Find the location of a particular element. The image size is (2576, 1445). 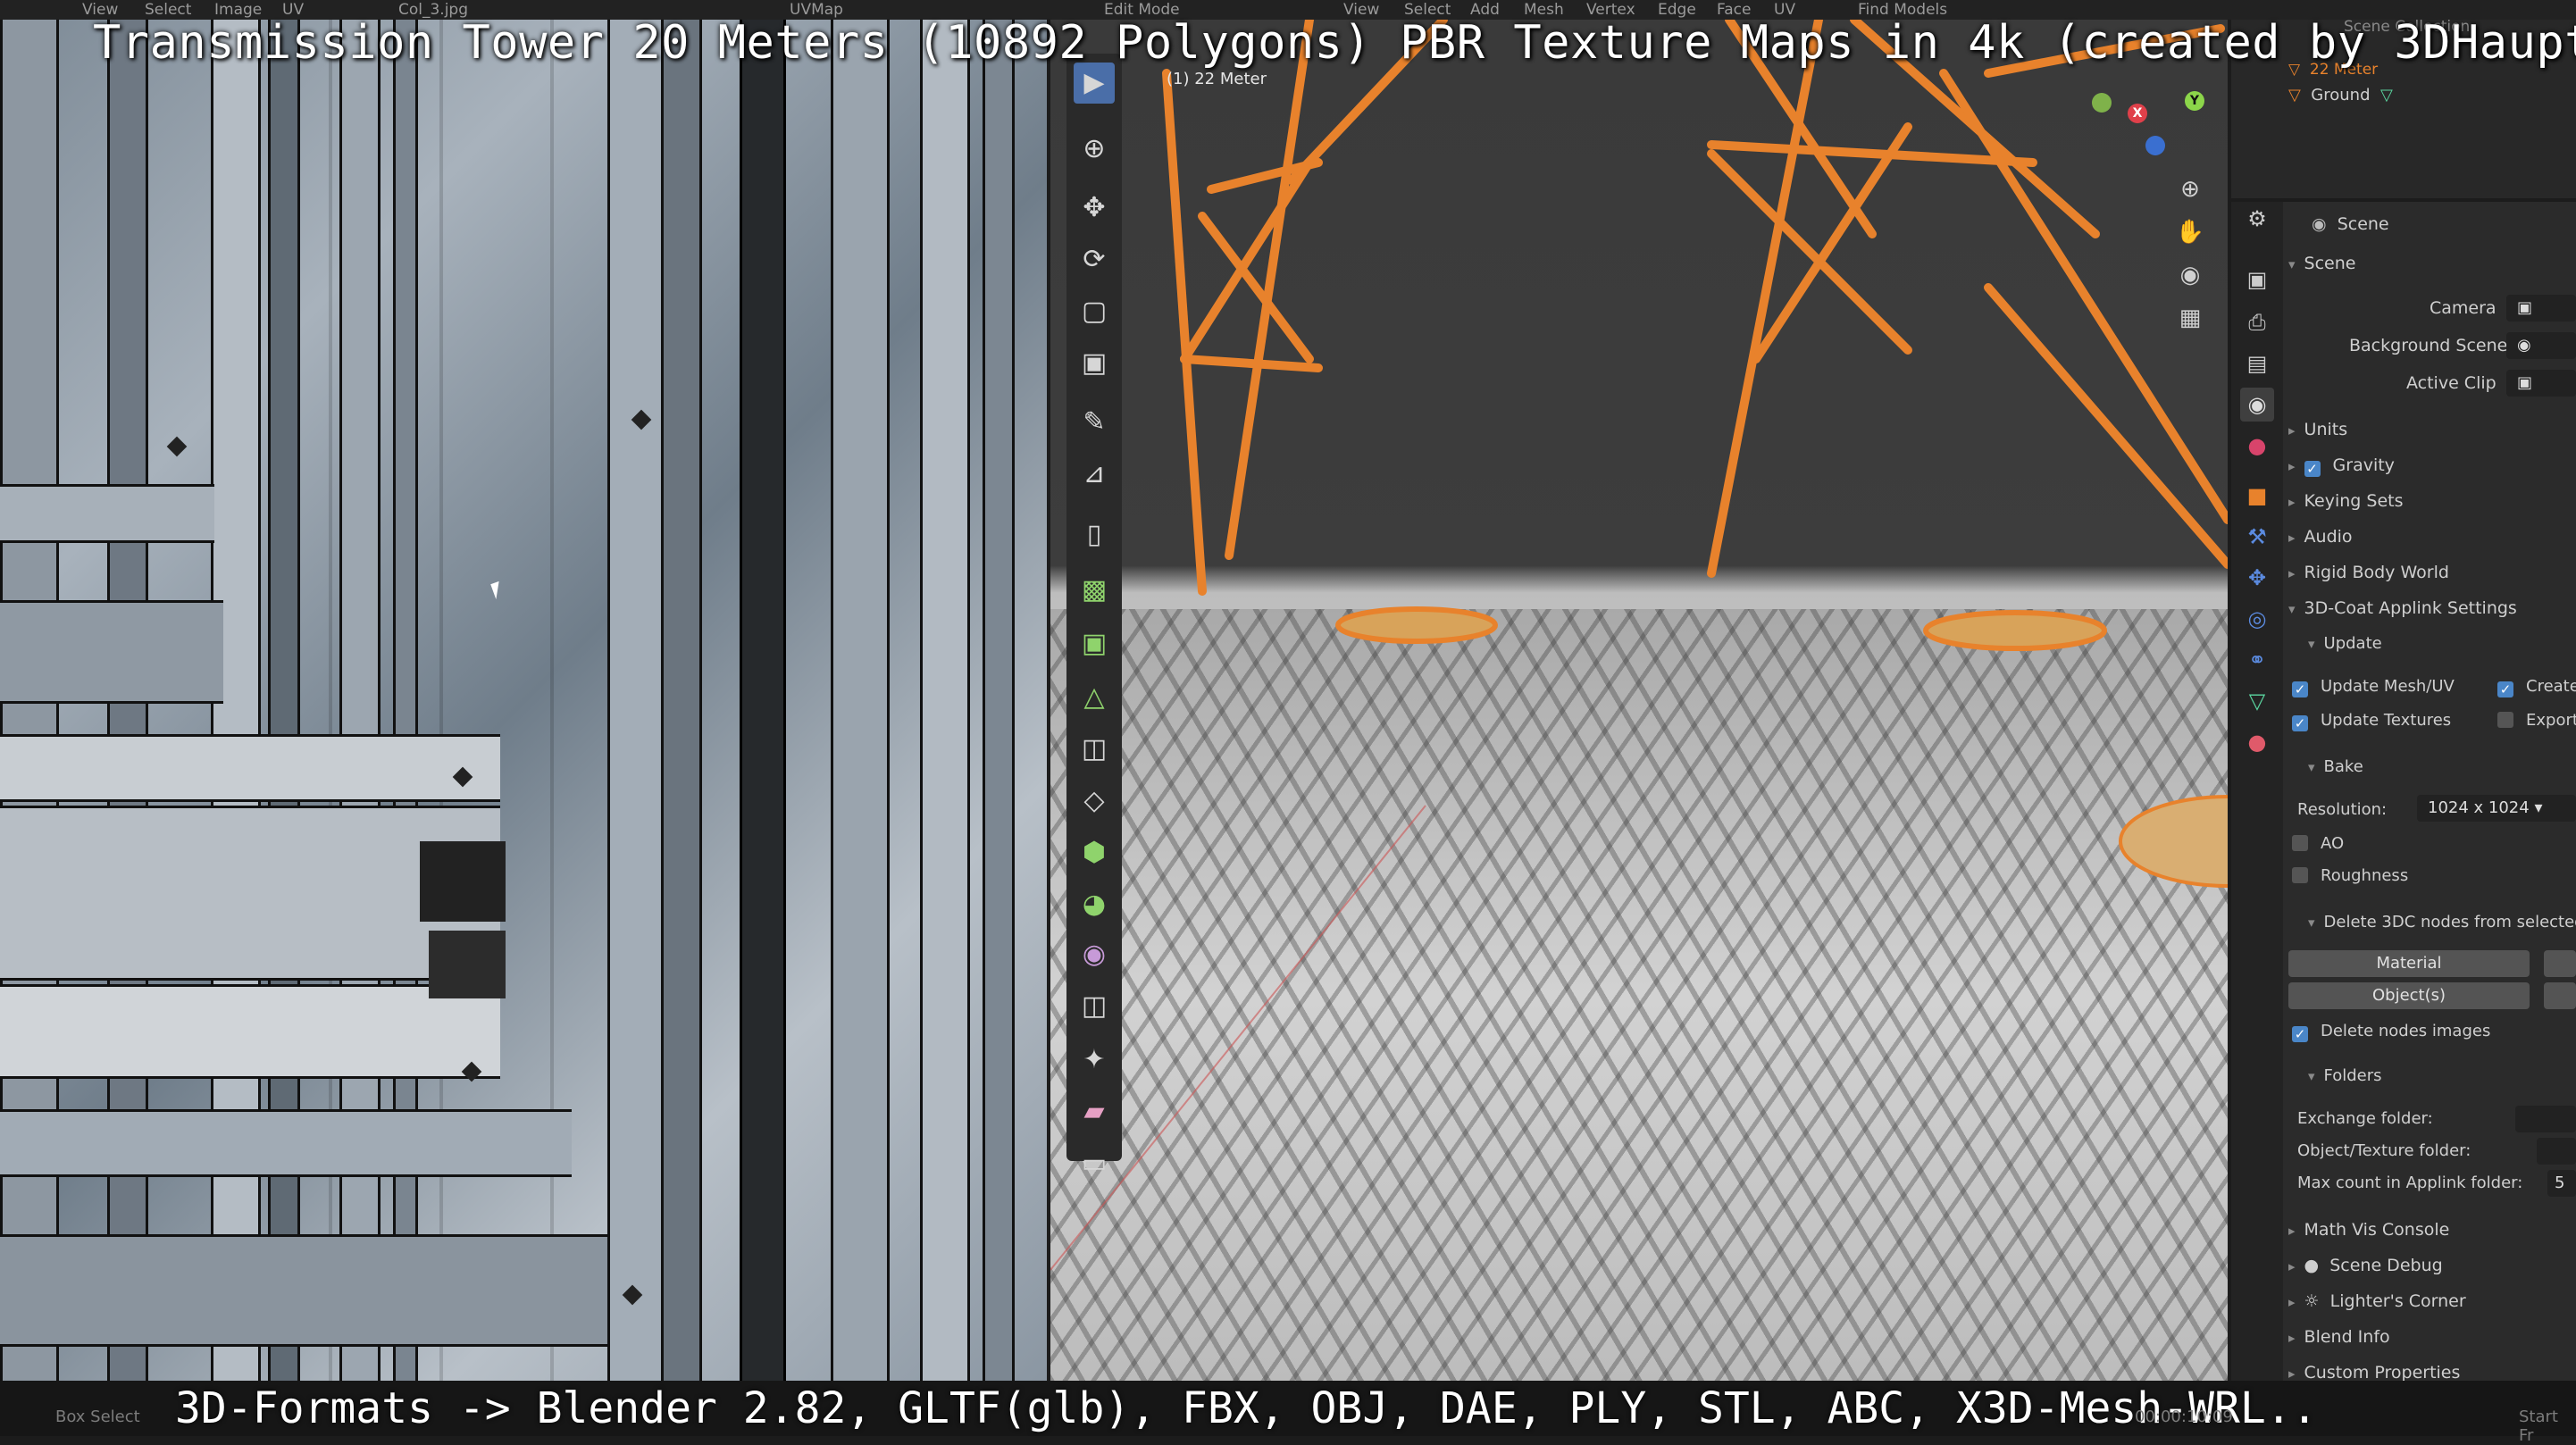

tower-footing is located at coordinates (1417, 625).